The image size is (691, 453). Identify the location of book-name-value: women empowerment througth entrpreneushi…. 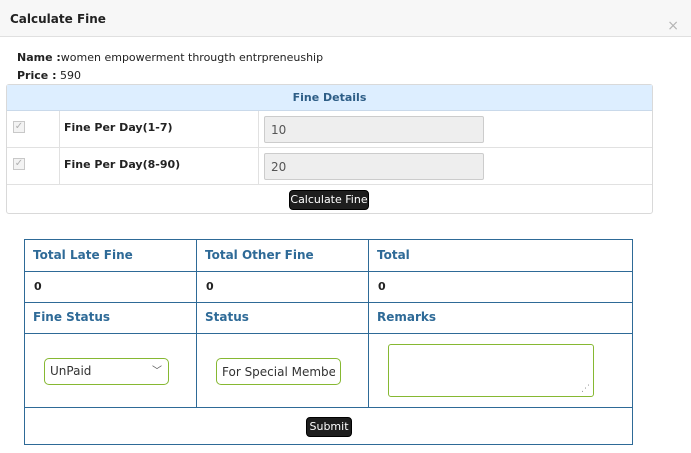
(192, 57).